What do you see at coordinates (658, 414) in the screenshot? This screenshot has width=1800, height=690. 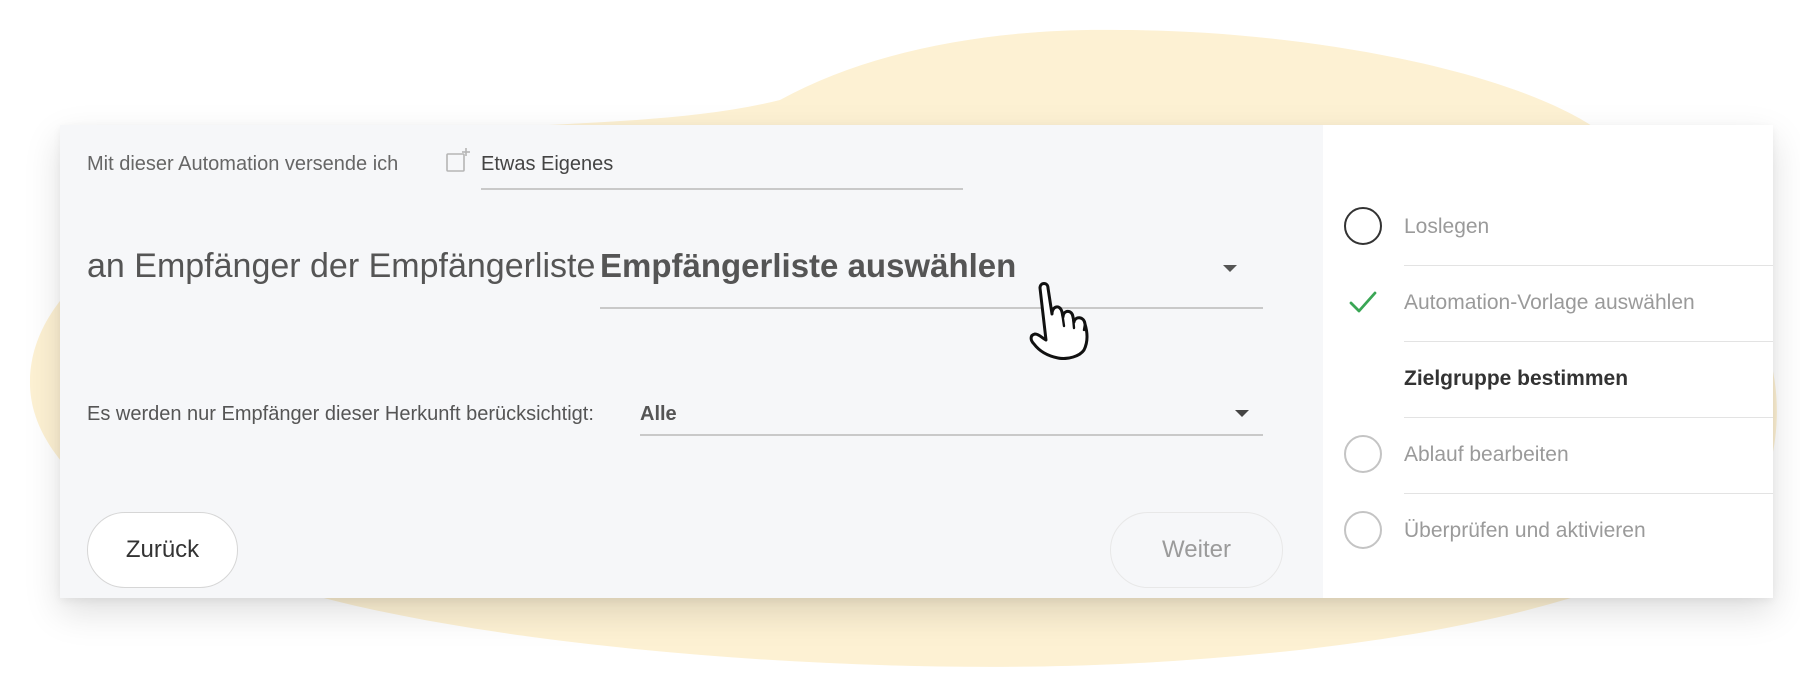 I see `origin-value: Alle` at bounding box center [658, 414].